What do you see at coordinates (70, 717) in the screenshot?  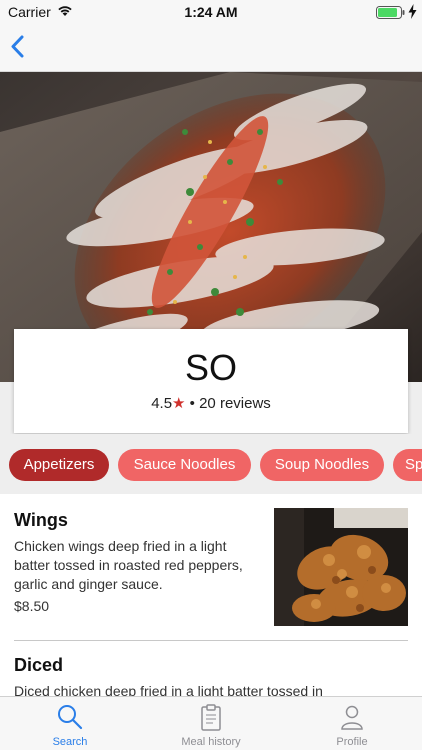 I see `search-icon` at bounding box center [70, 717].